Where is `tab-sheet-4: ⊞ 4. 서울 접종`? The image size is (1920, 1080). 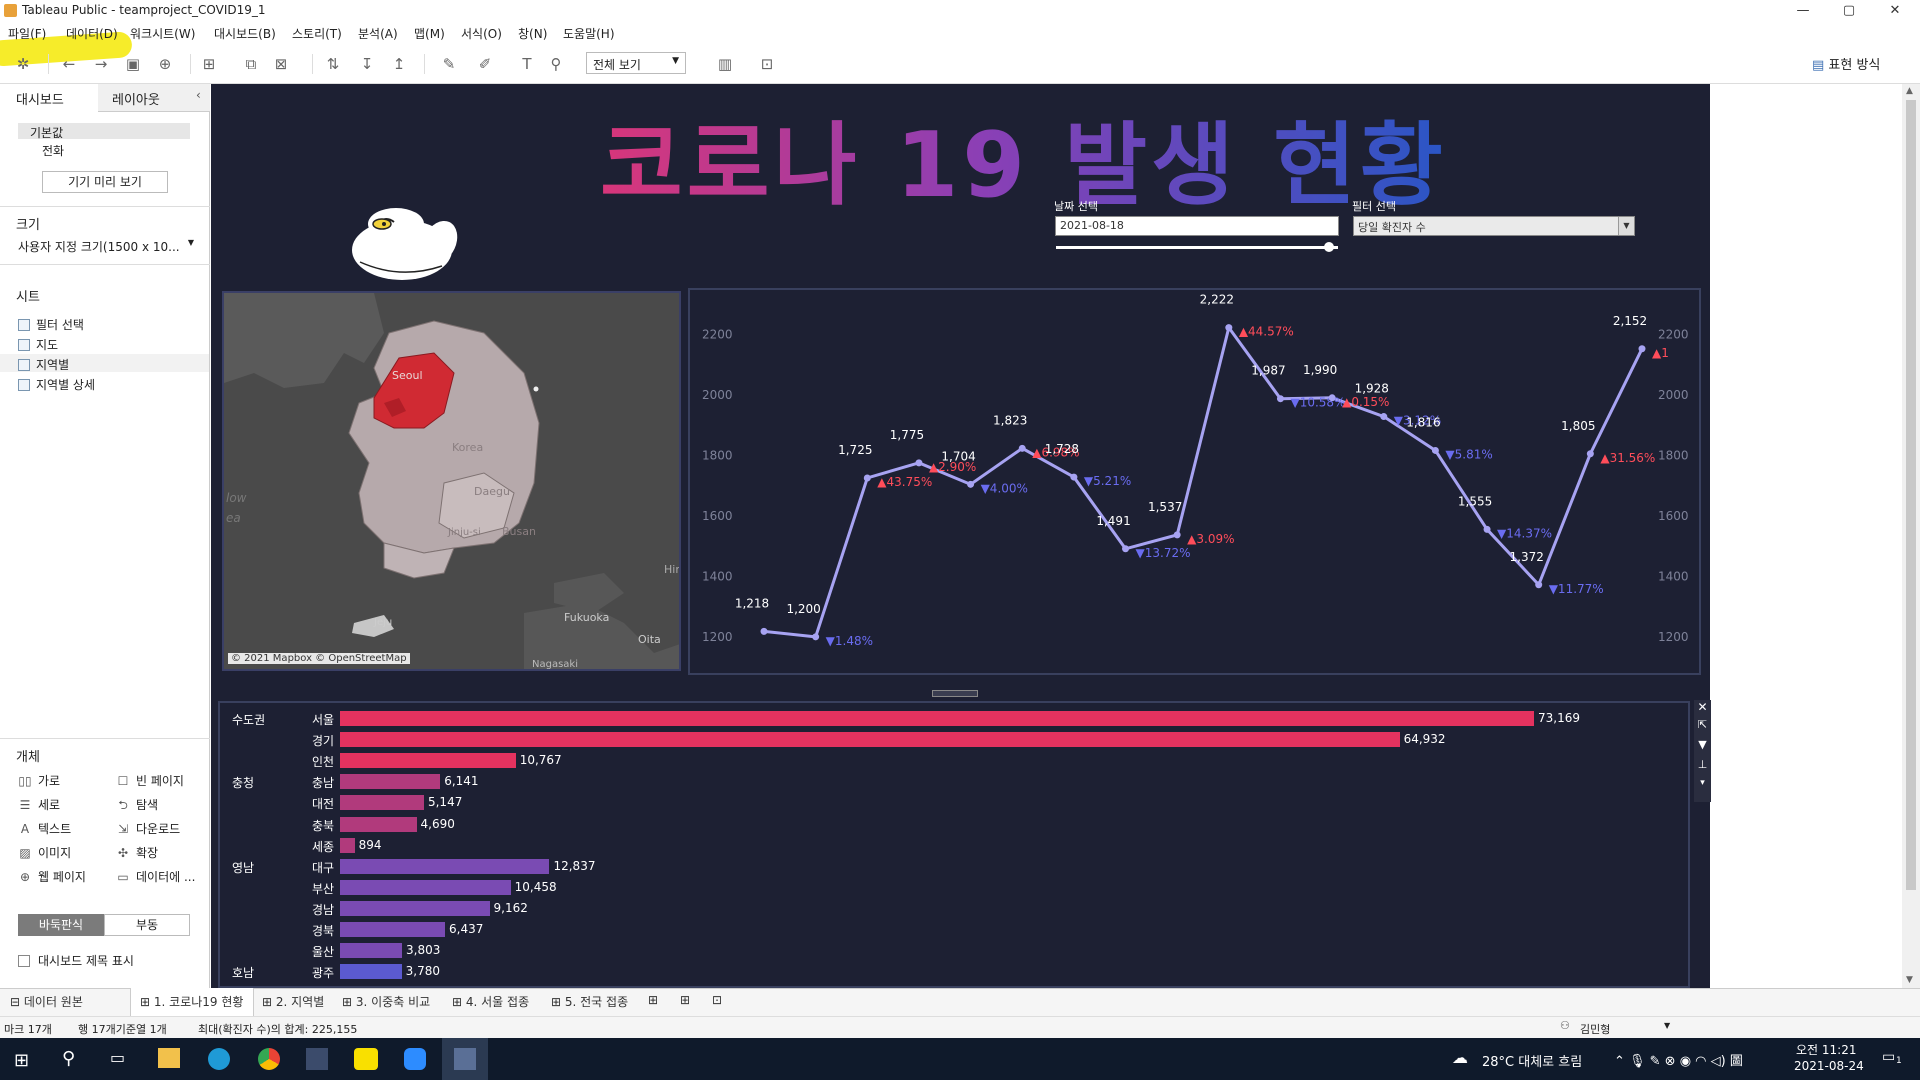
tab-sheet-4: ⊞ 4. 서울 접종 is located at coordinates (490, 1001).